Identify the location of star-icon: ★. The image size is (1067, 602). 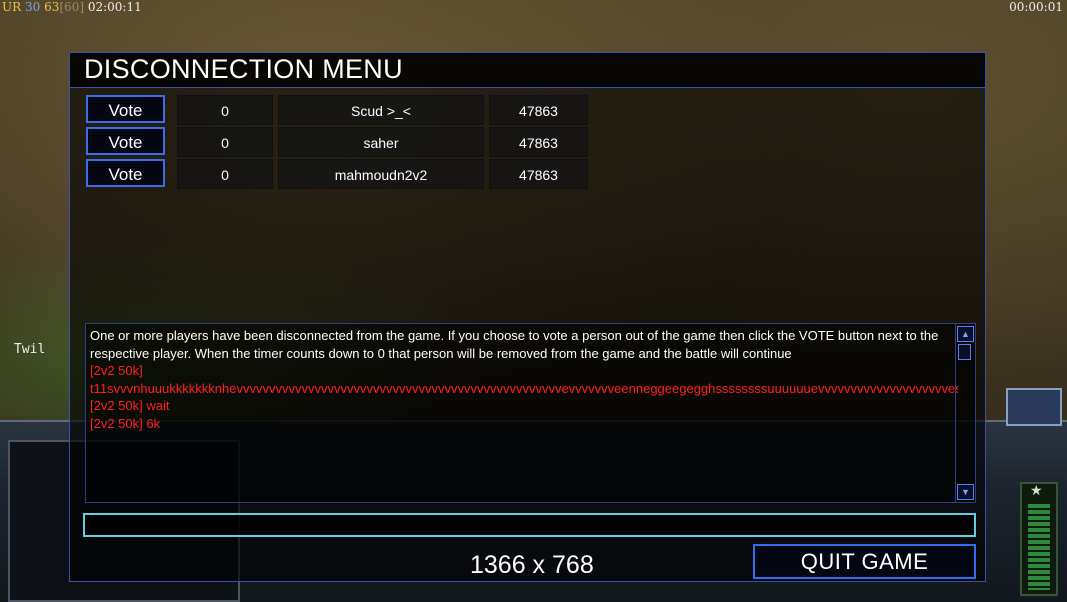
(1036, 490).